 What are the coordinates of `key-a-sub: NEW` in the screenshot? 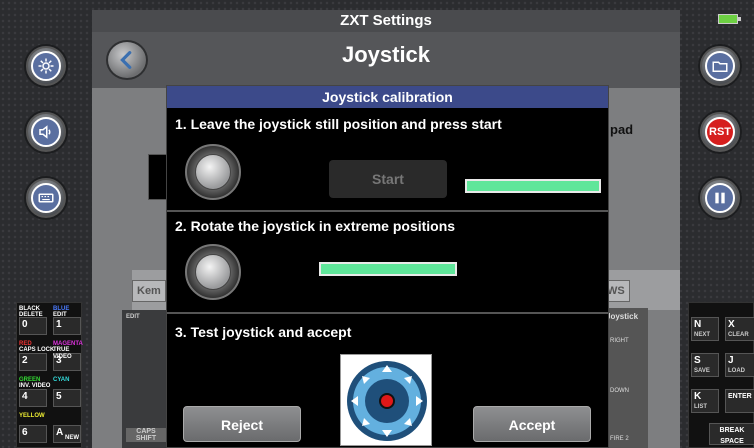 It's located at (72, 438).